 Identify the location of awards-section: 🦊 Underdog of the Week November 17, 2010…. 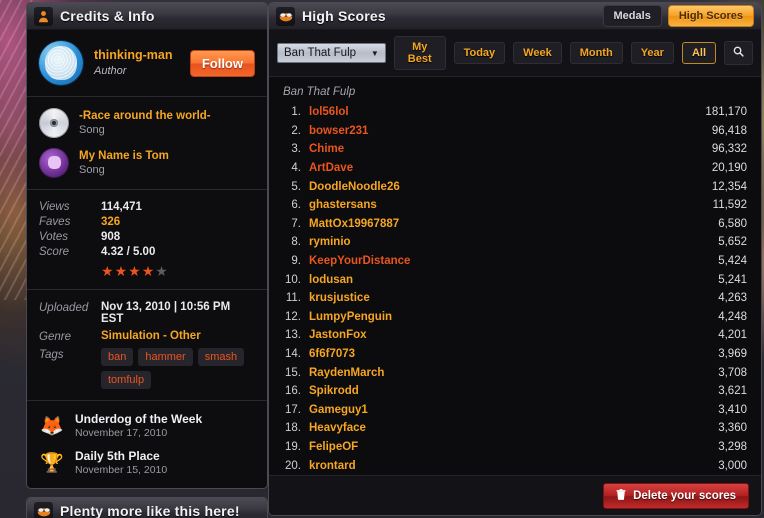
(147, 444).